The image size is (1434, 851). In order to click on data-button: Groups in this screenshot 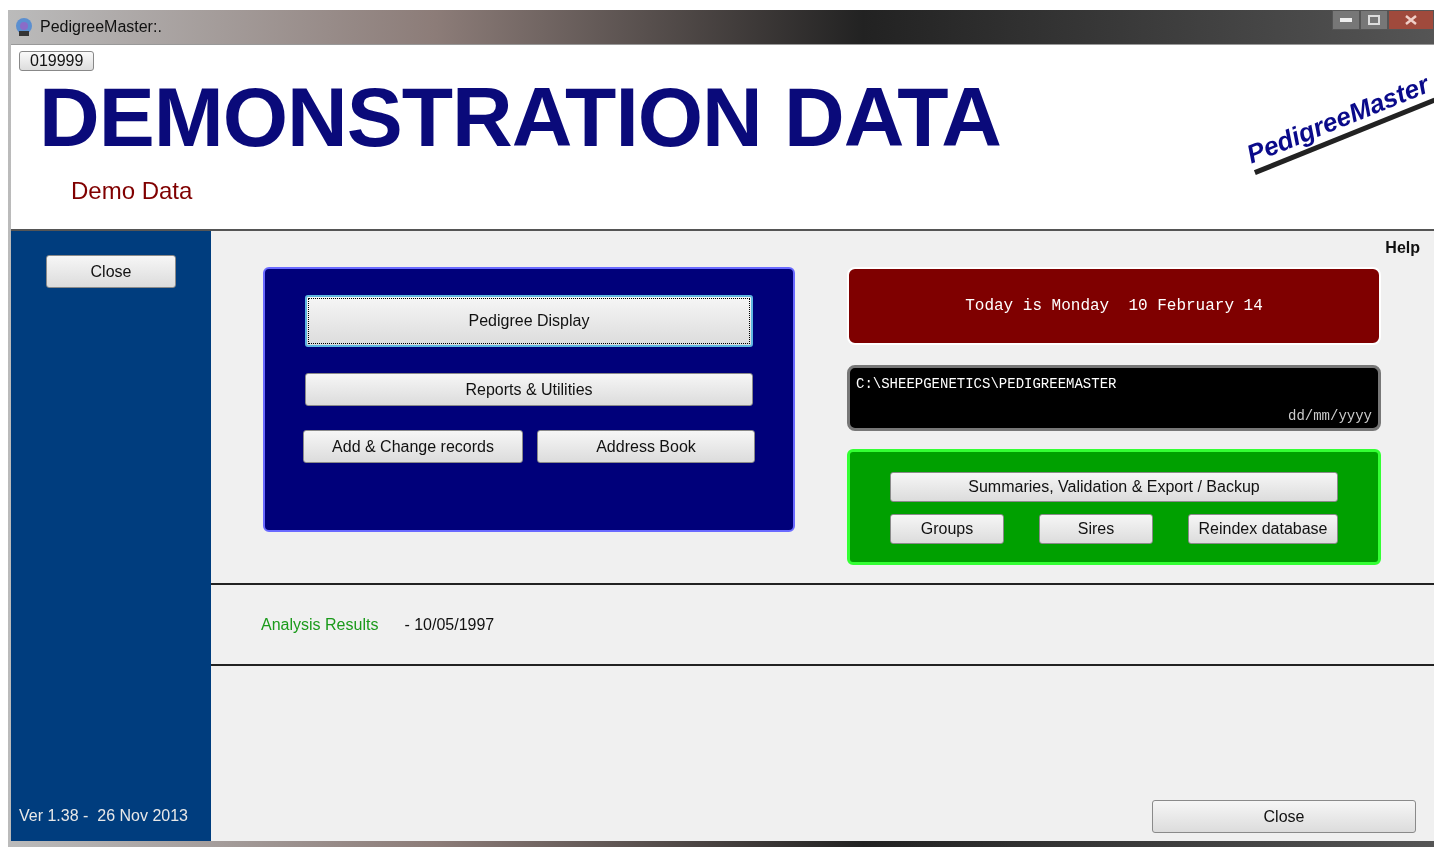, I will do `click(947, 529)`.